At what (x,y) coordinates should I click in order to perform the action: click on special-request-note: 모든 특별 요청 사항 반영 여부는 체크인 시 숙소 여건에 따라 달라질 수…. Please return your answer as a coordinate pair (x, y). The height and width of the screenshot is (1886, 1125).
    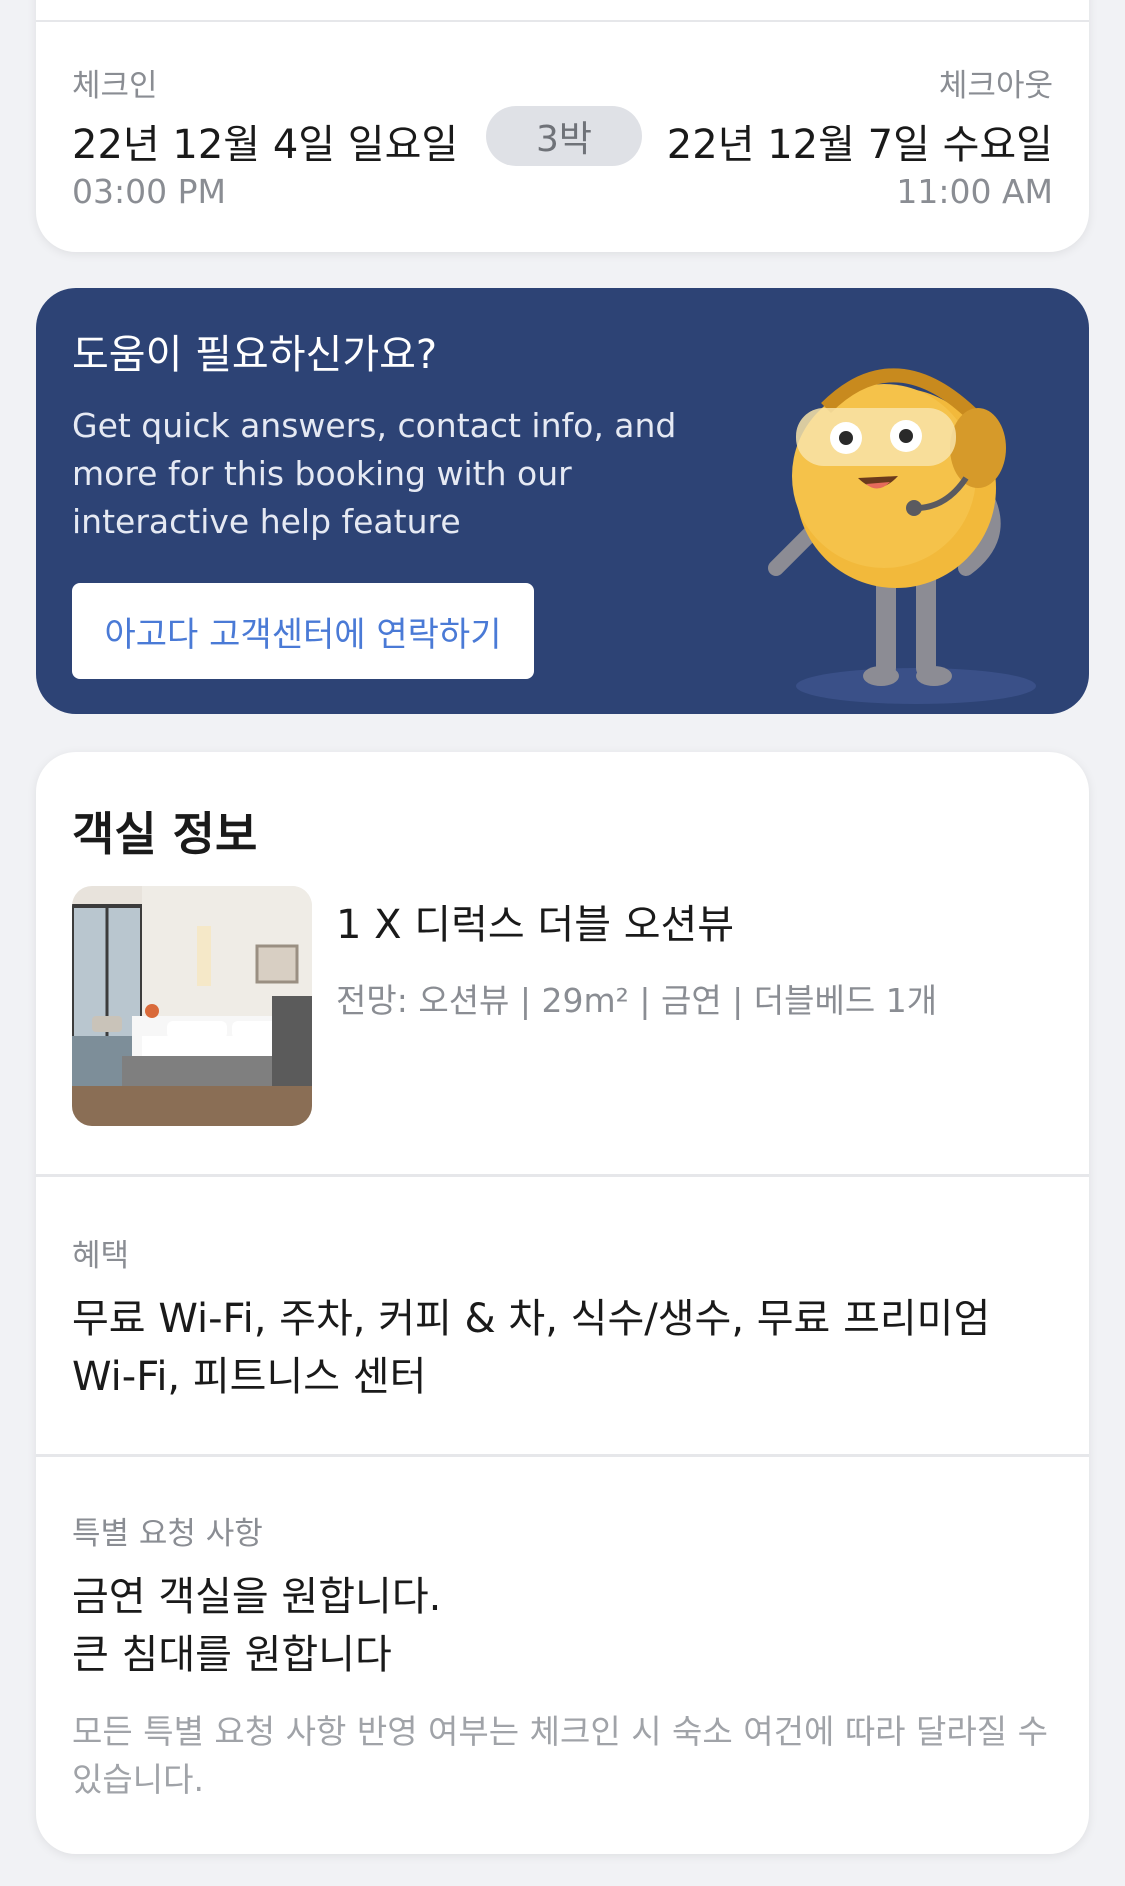
    Looking at the image, I should click on (560, 1755).